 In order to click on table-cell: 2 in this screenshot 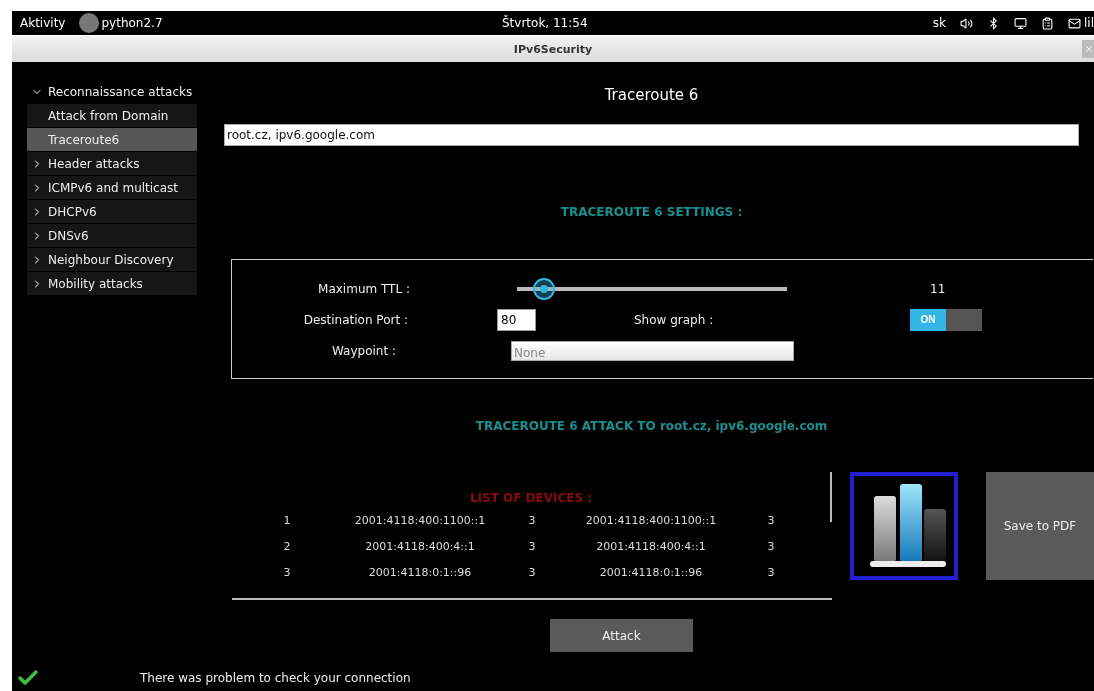, I will do `click(287, 546)`.